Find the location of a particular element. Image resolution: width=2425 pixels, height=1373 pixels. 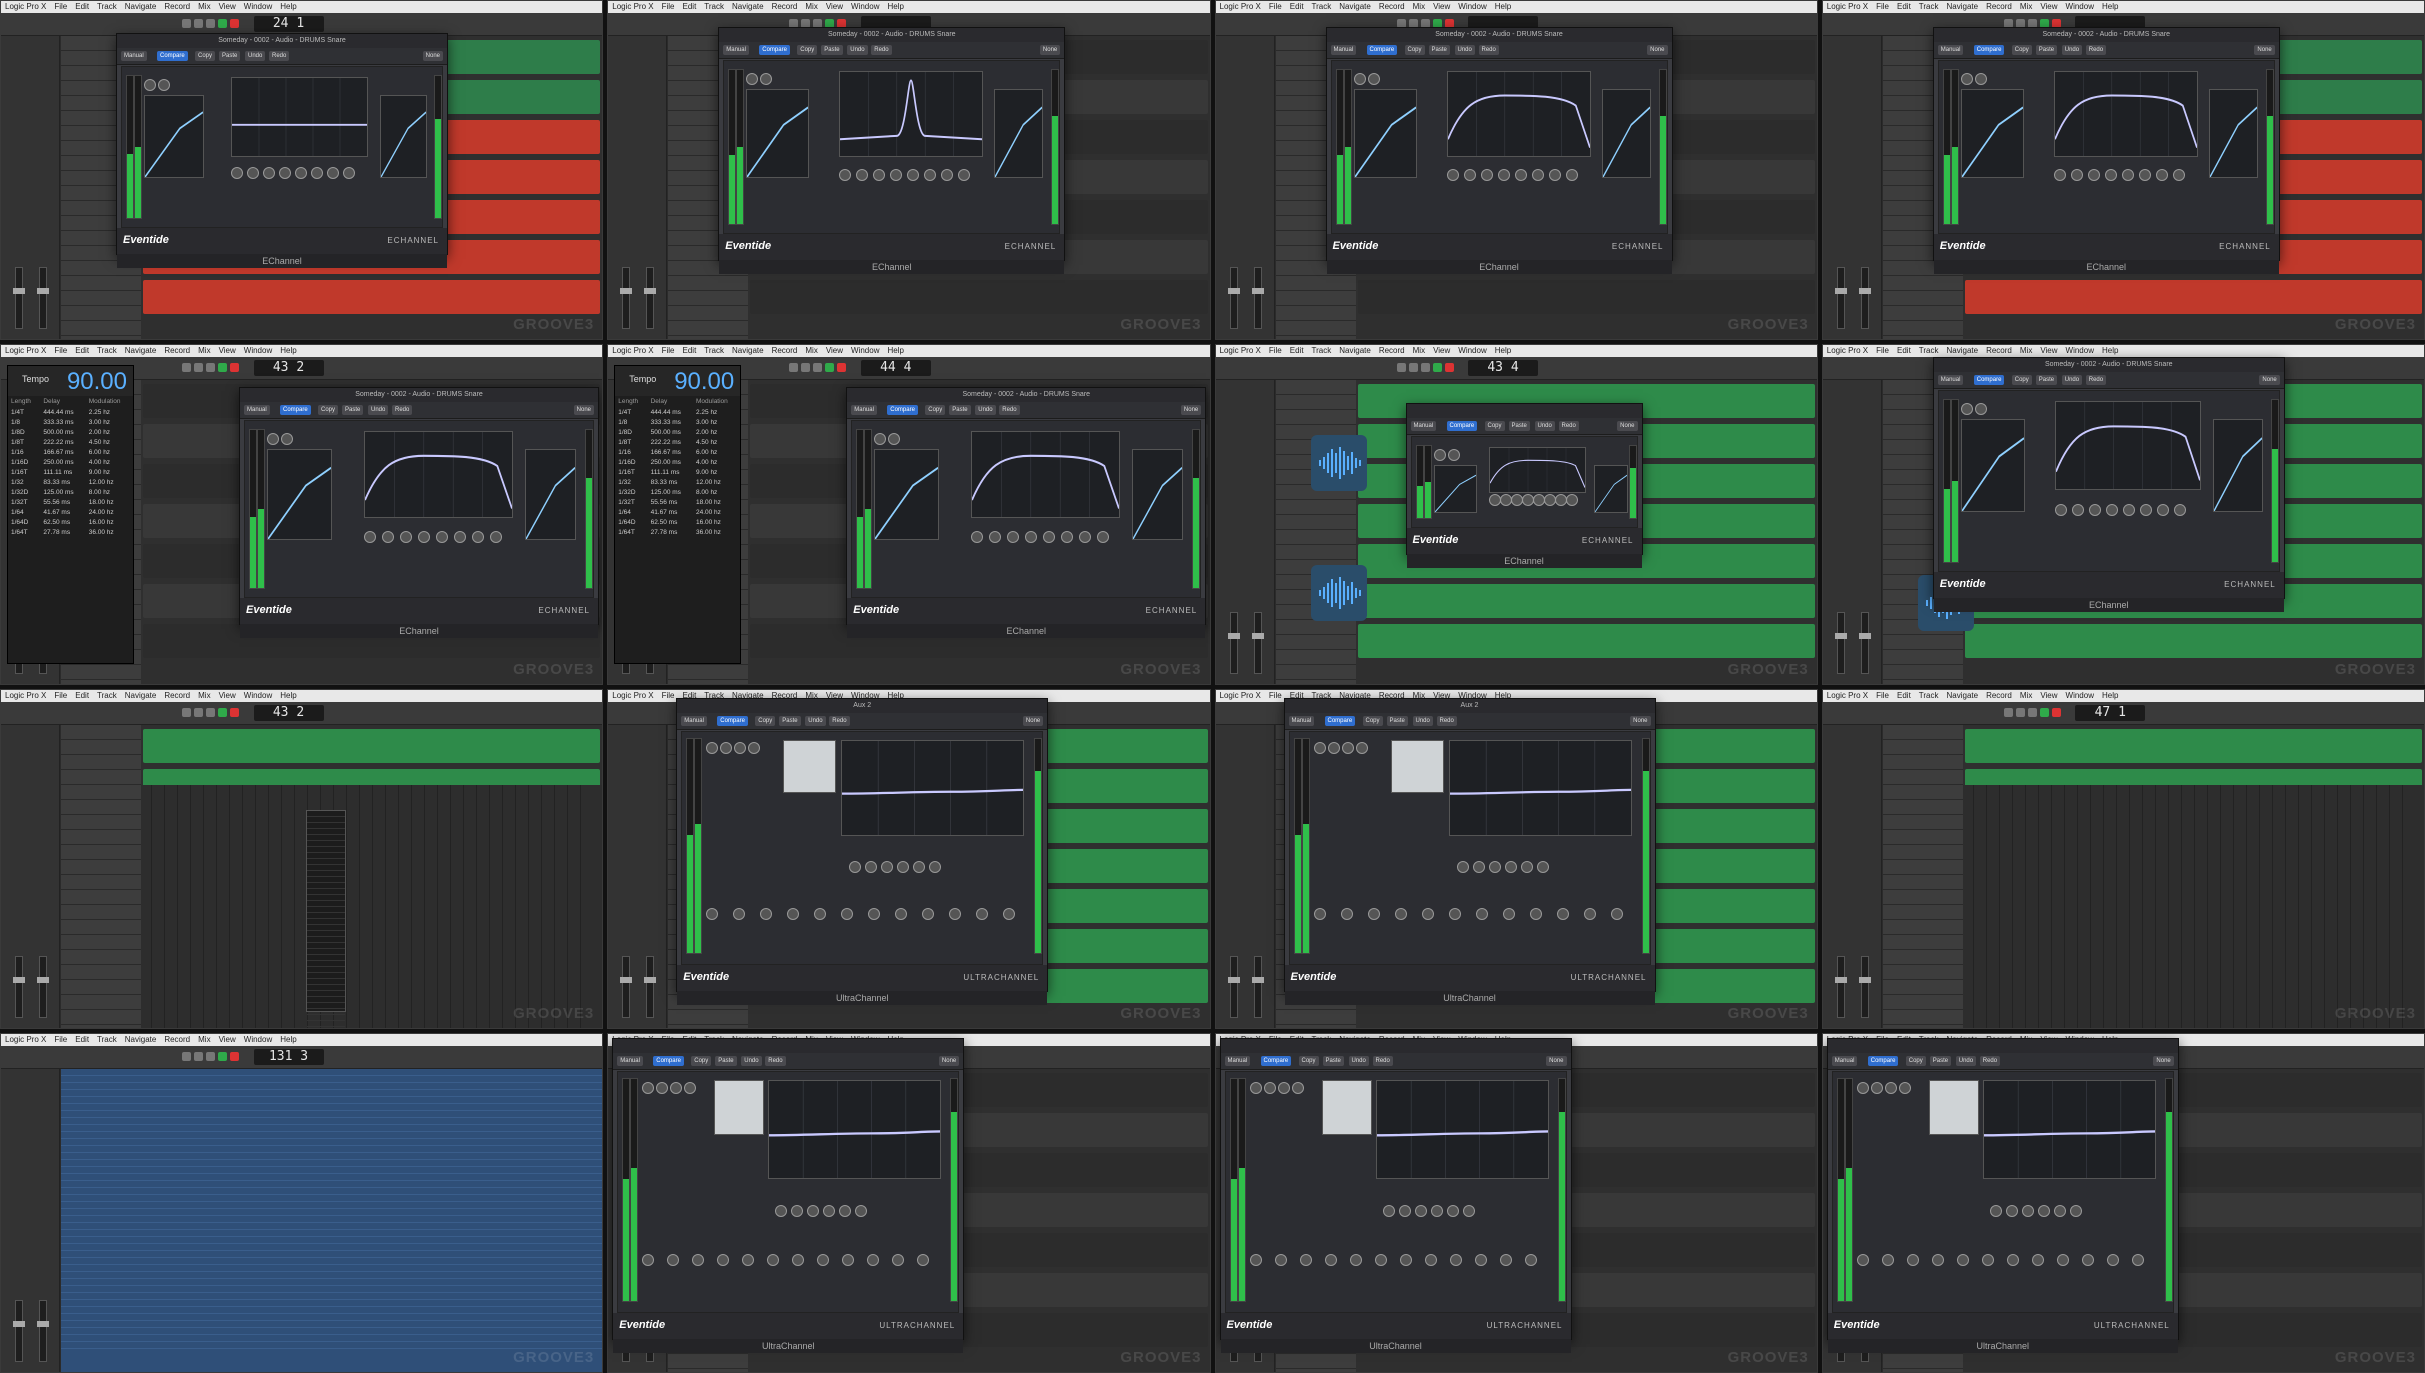

tempo-row: 1/64 41.67 ms 24.00 hz is located at coordinates (677, 512).